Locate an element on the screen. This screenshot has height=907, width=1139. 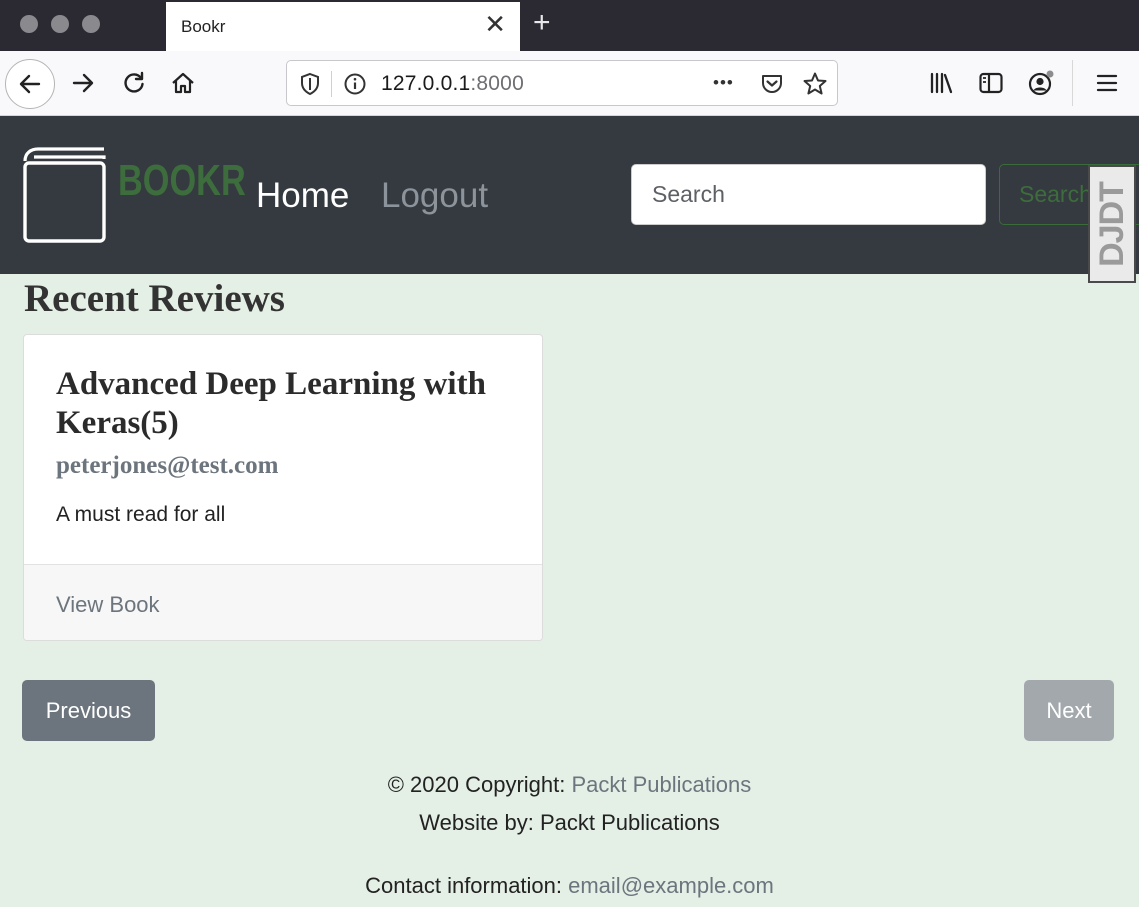
search-input is located at coordinates (808, 194).